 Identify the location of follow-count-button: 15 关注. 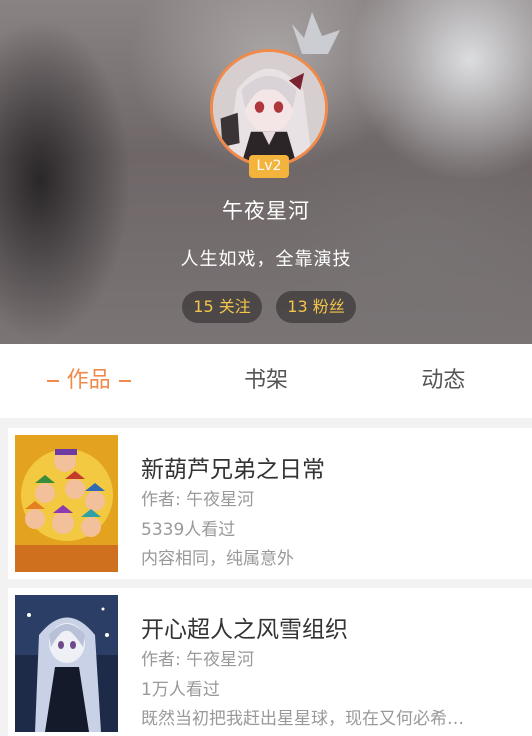
(222, 307).